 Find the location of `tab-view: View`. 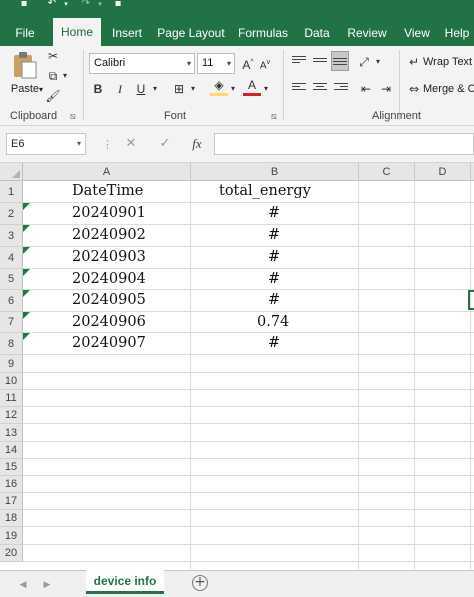

tab-view: View is located at coordinates (417, 33).